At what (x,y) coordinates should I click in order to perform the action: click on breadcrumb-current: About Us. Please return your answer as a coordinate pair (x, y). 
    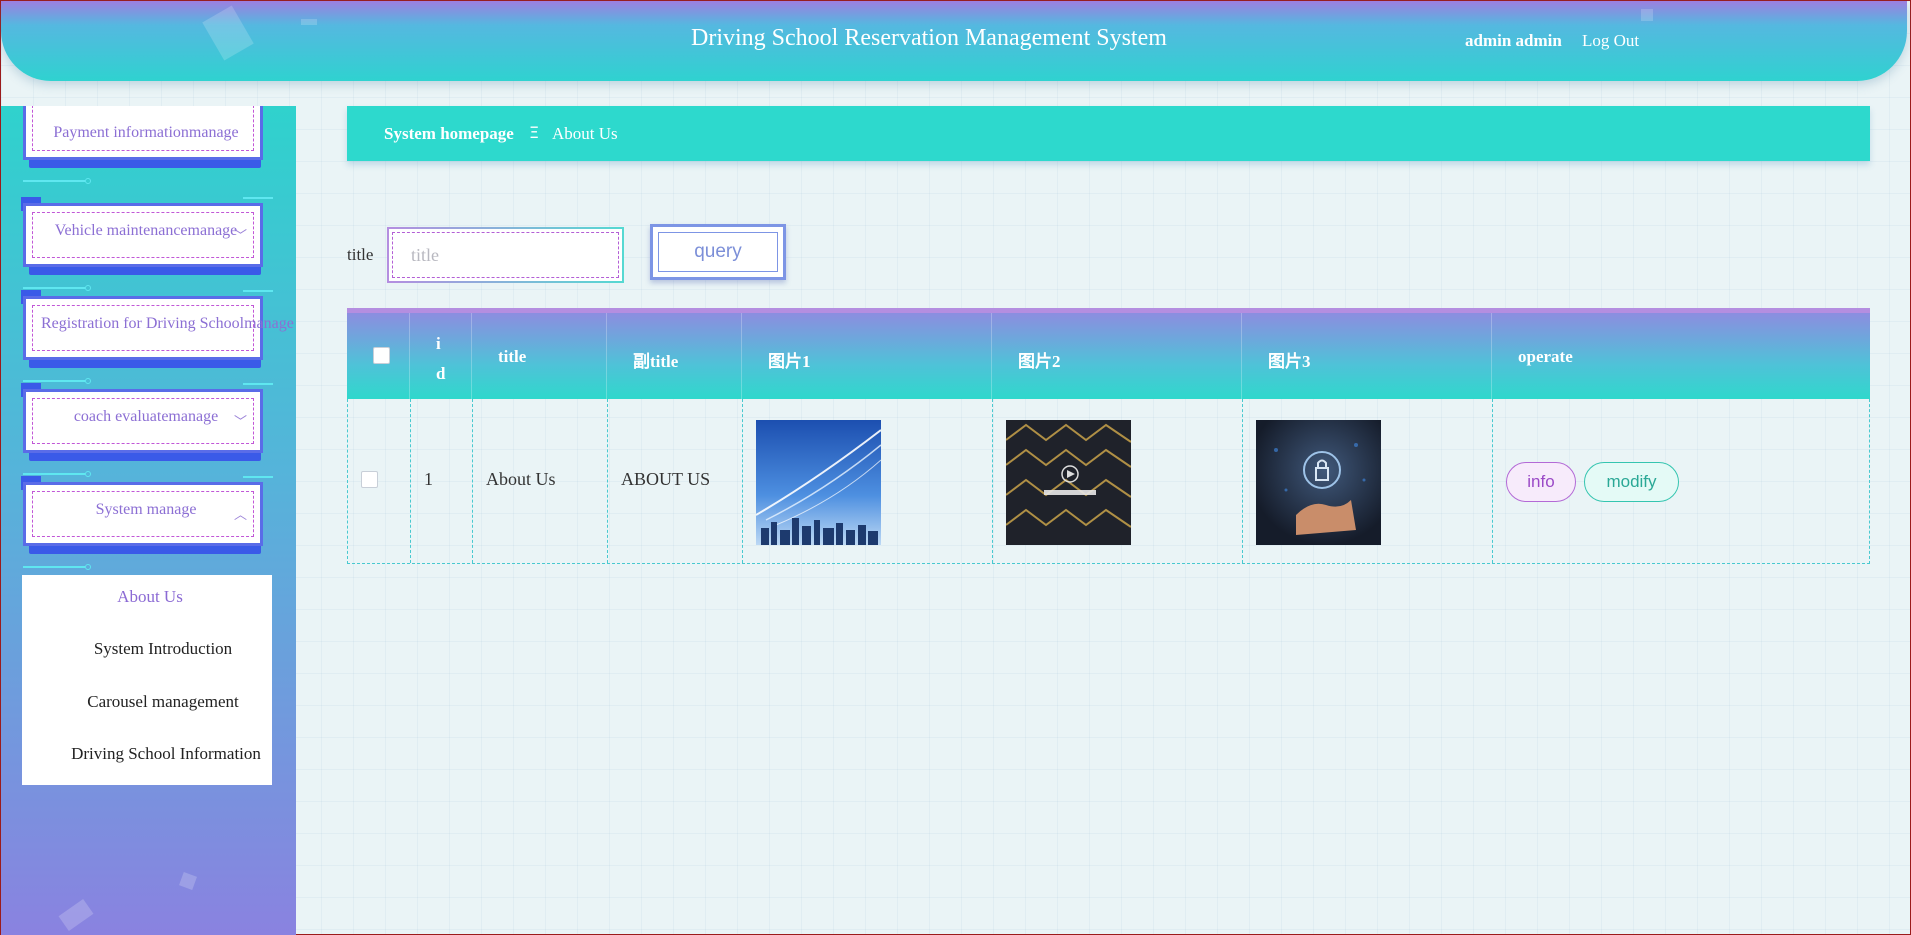
    Looking at the image, I should click on (585, 133).